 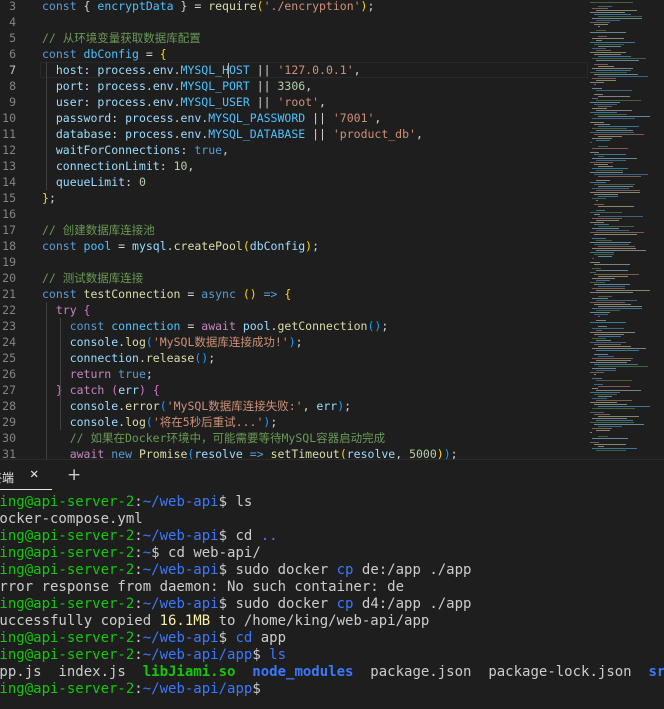 I want to click on command-token: cp, so click(x=345, y=570).